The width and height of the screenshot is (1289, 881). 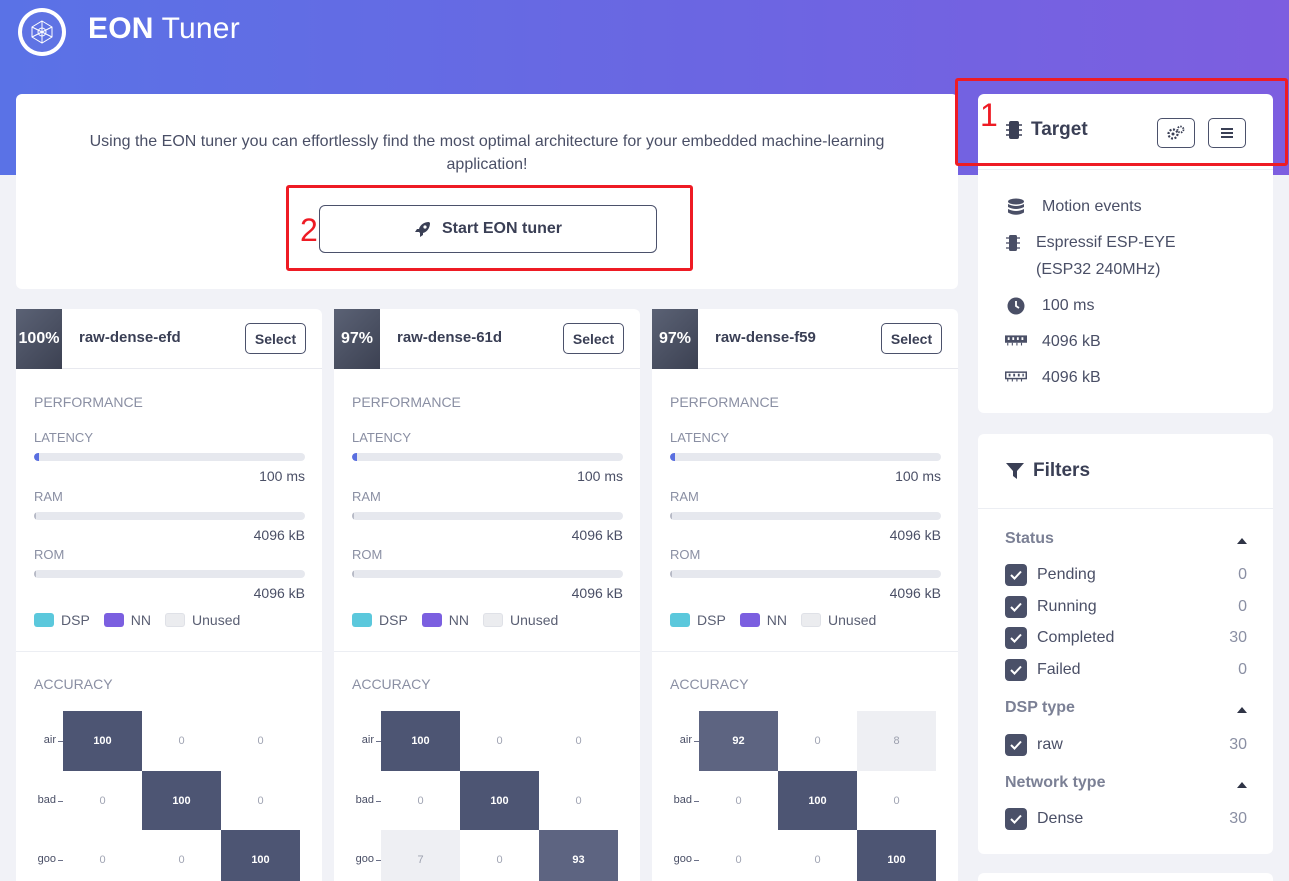 I want to click on rom-bar, so click(x=169, y=574).